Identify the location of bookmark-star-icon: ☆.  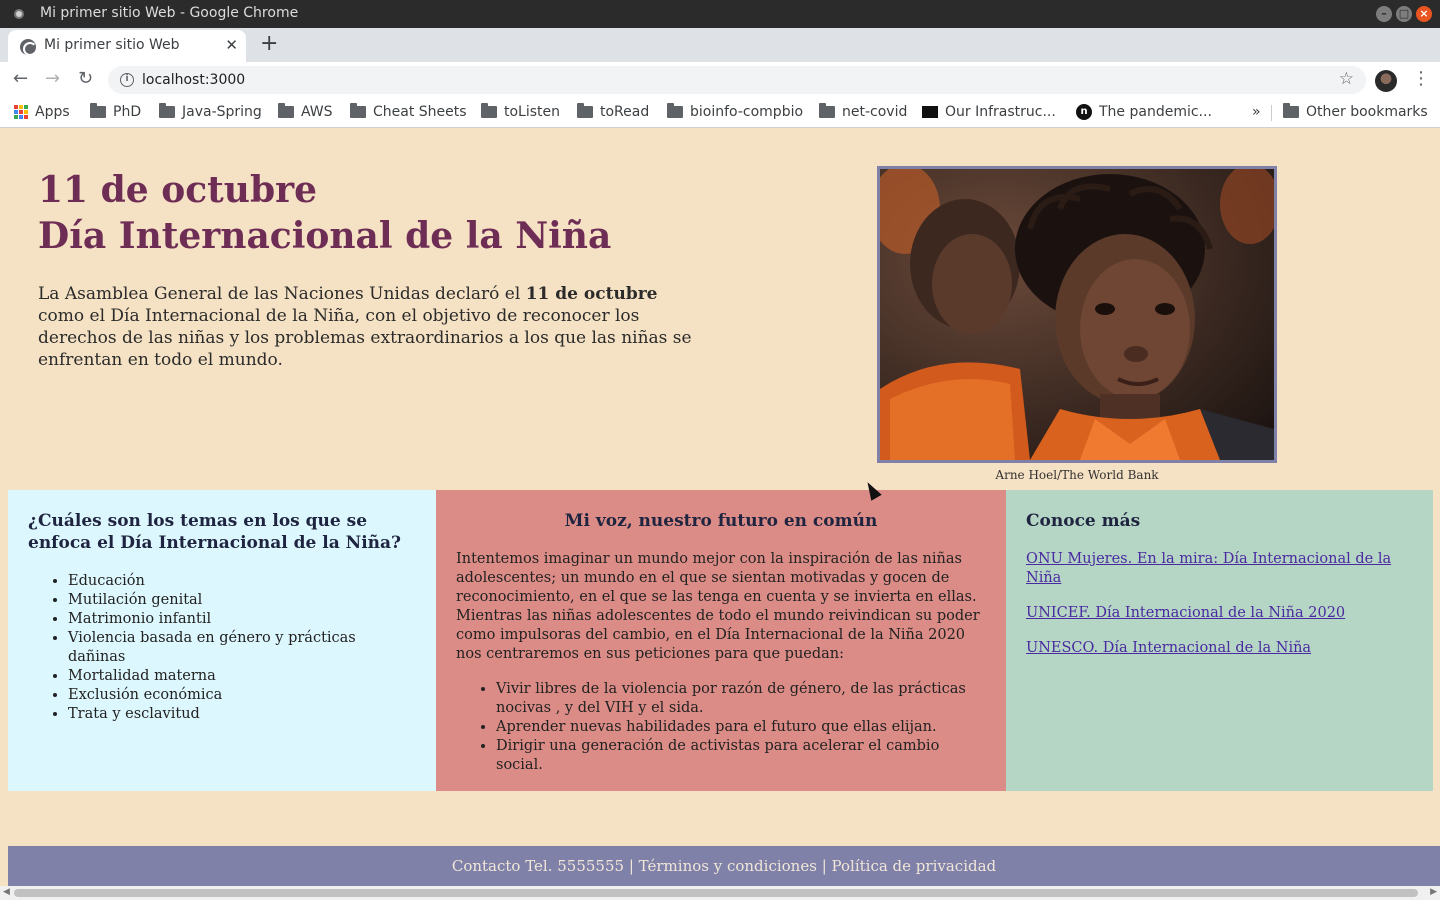
(1346, 79).